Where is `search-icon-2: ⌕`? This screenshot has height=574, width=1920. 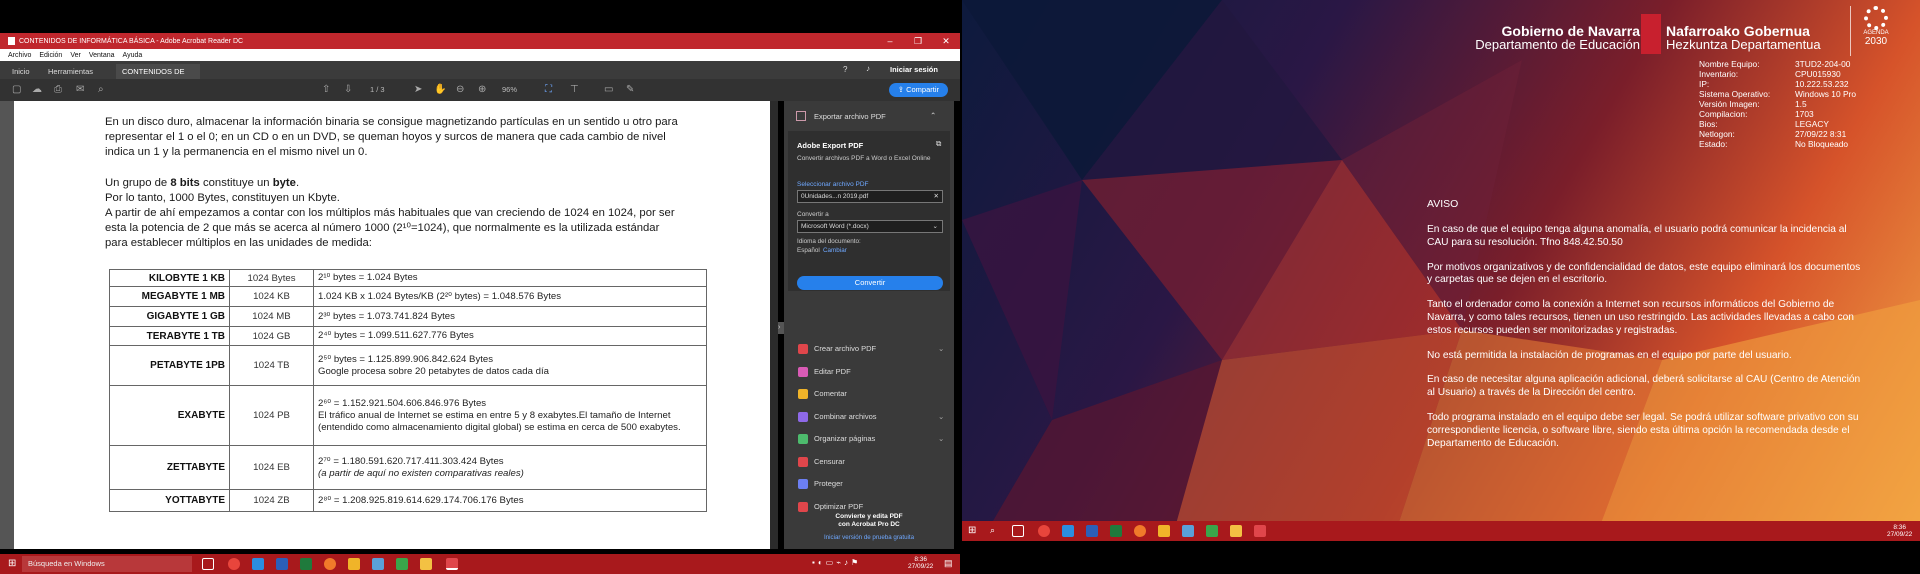 search-icon-2: ⌕ is located at coordinates (992, 530).